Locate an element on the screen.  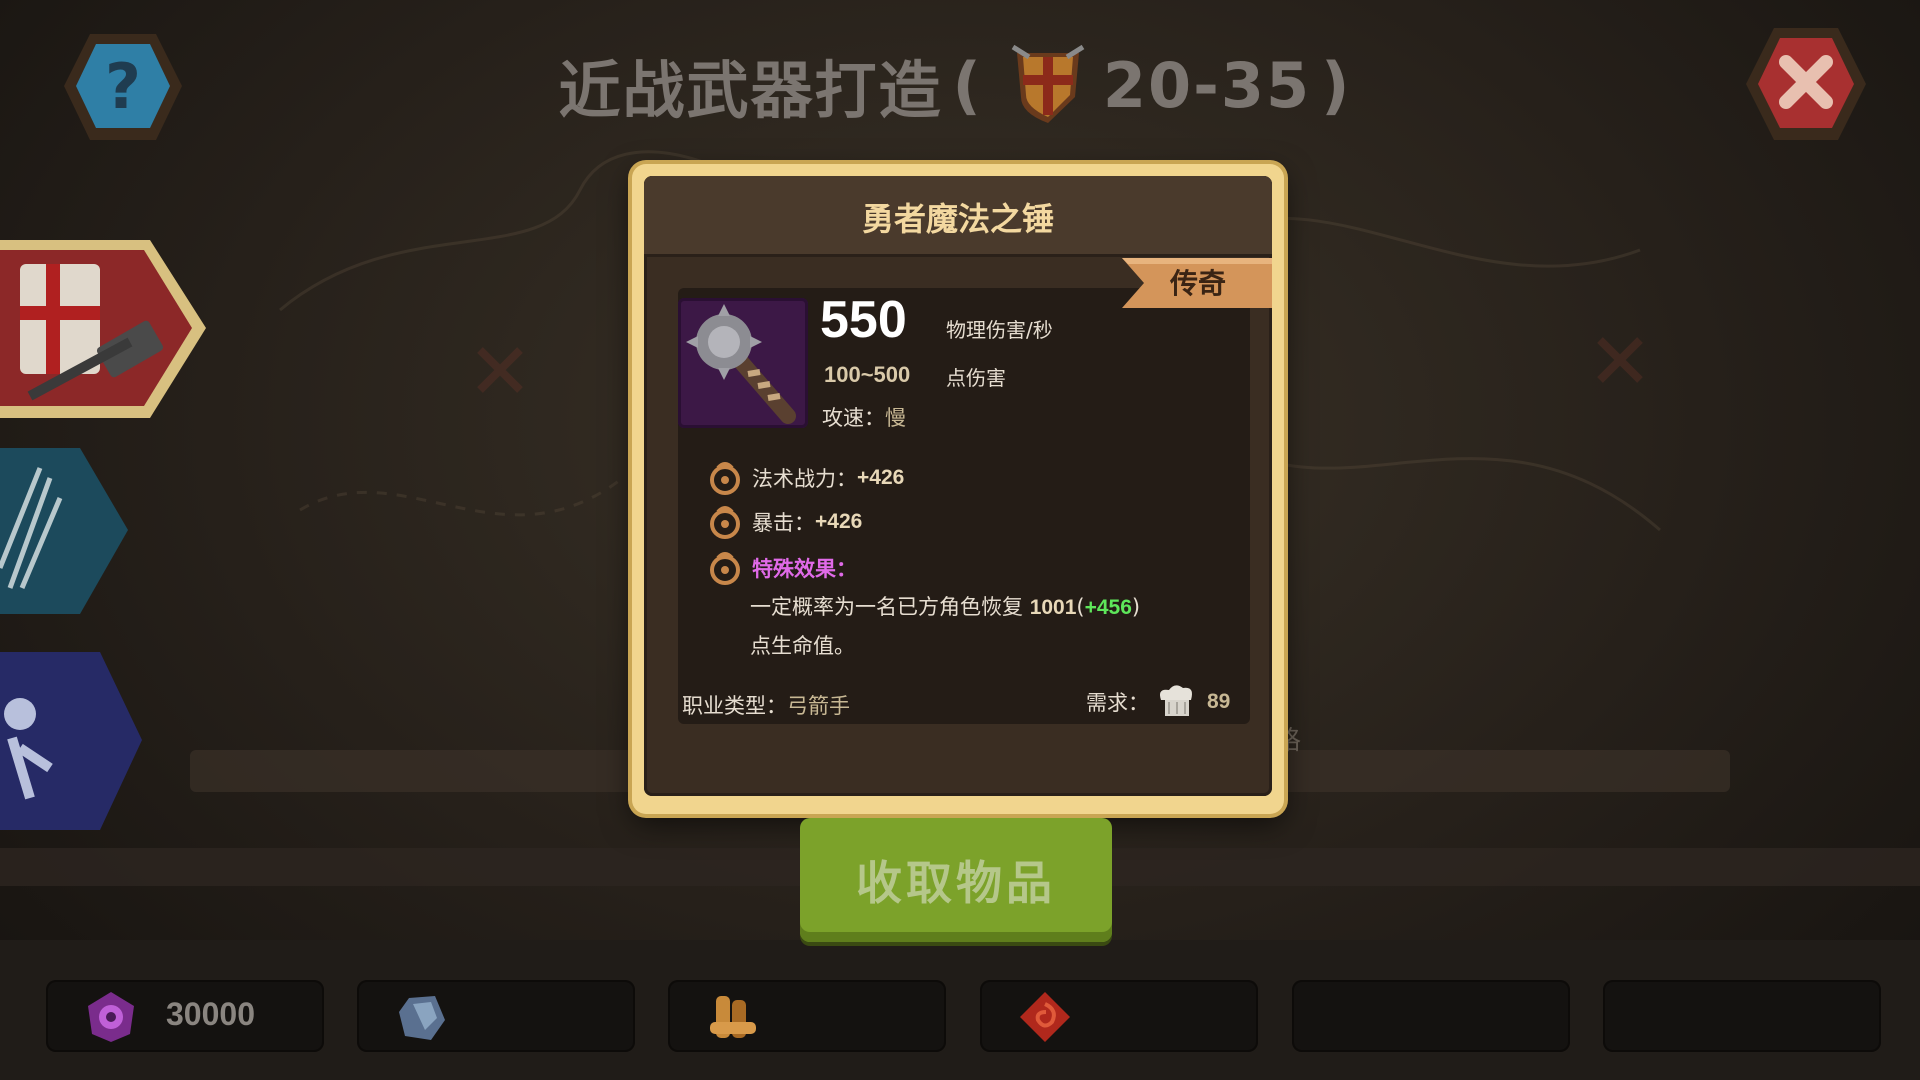
stat-row-critical: 暴击： +426 is located at coordinates (785, 522).